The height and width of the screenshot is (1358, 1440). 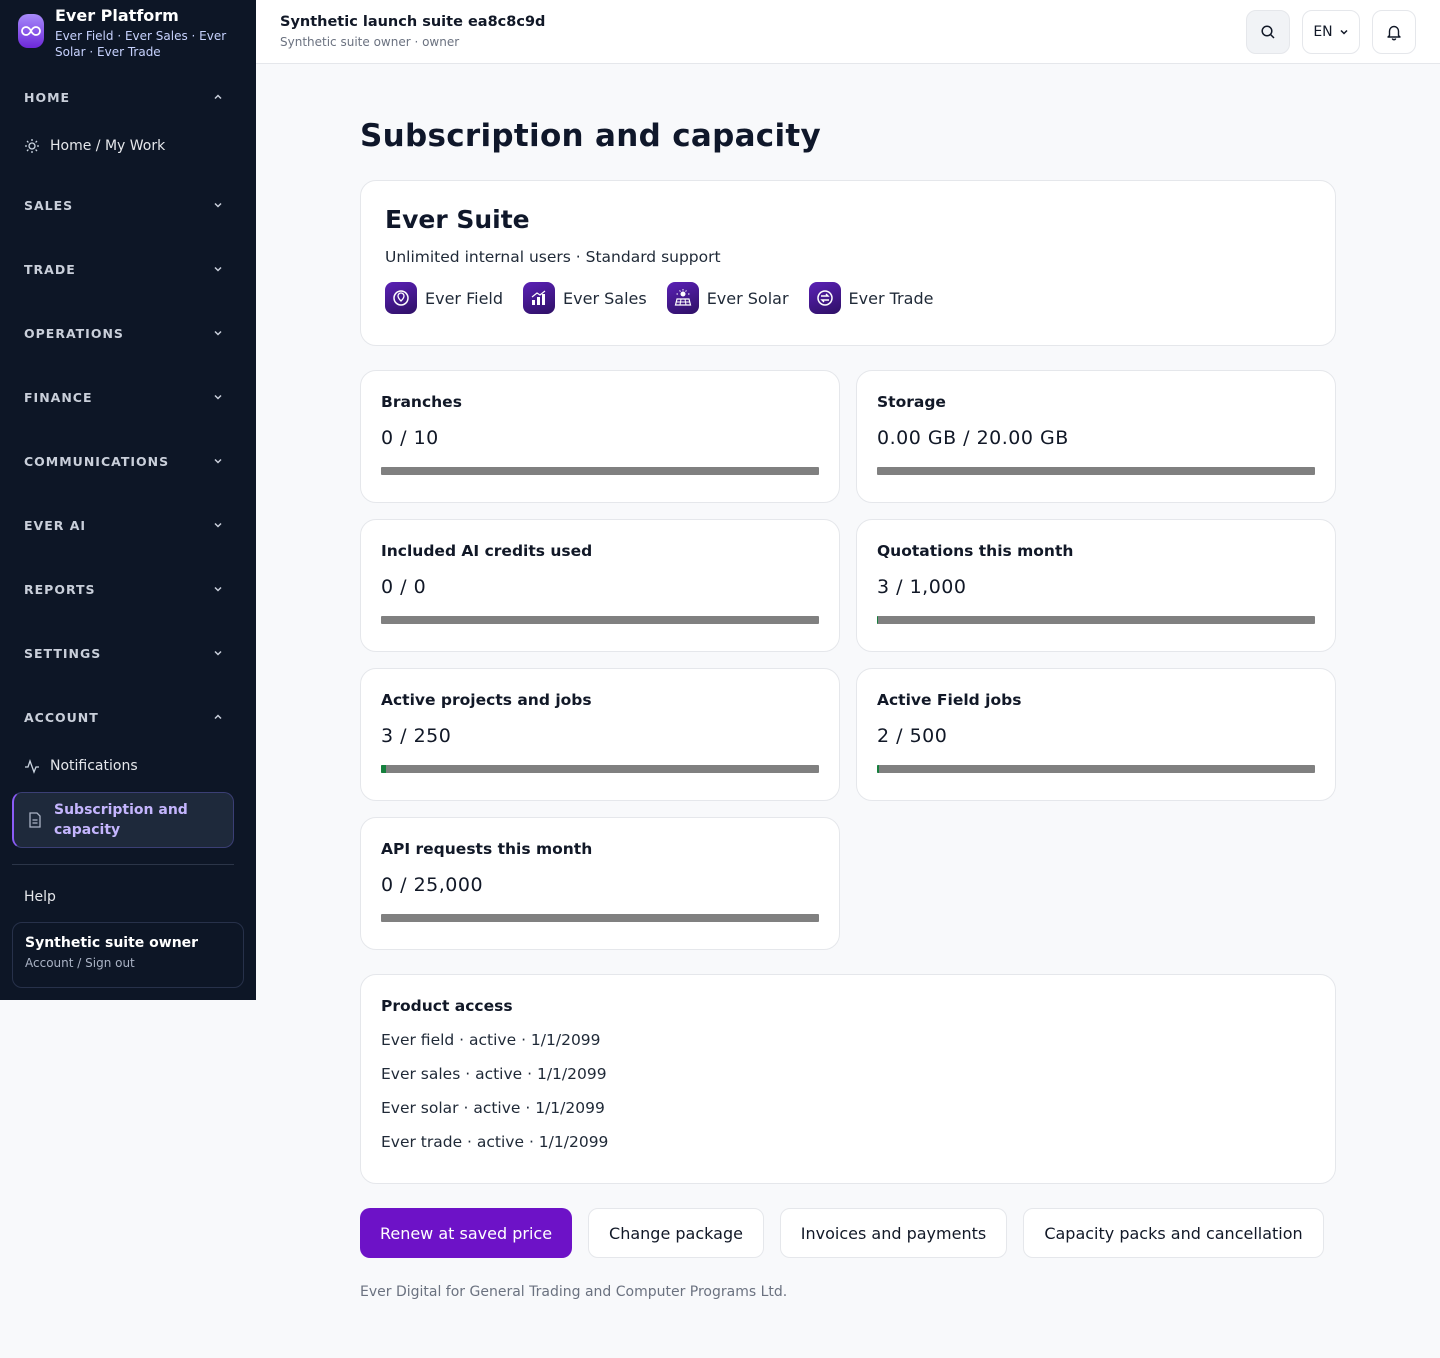 What do you see at coordinates (1323, 32) in the screenshot?
I see `language-value: EN` at bounding box center [1323, 32].